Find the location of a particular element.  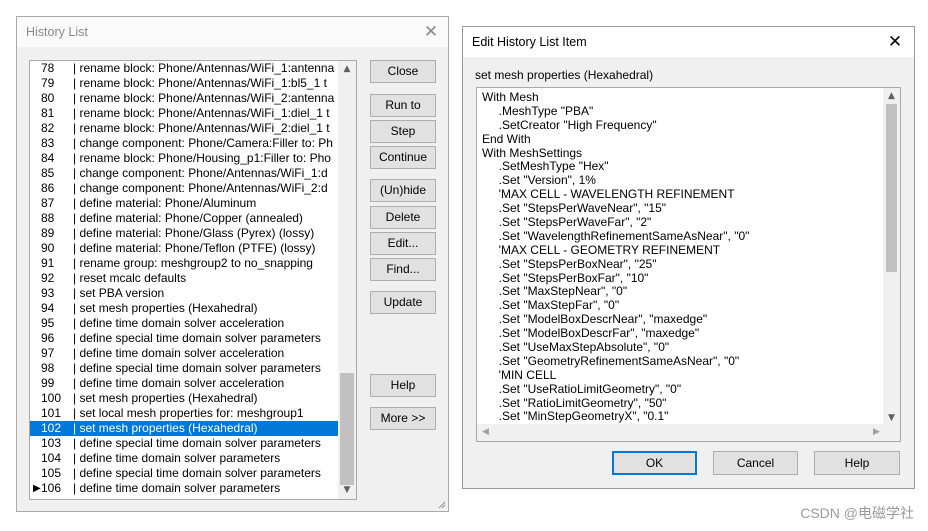

code-line: .Set "StepsPerWaveNear", "15" is located at coordinates (574, 208).